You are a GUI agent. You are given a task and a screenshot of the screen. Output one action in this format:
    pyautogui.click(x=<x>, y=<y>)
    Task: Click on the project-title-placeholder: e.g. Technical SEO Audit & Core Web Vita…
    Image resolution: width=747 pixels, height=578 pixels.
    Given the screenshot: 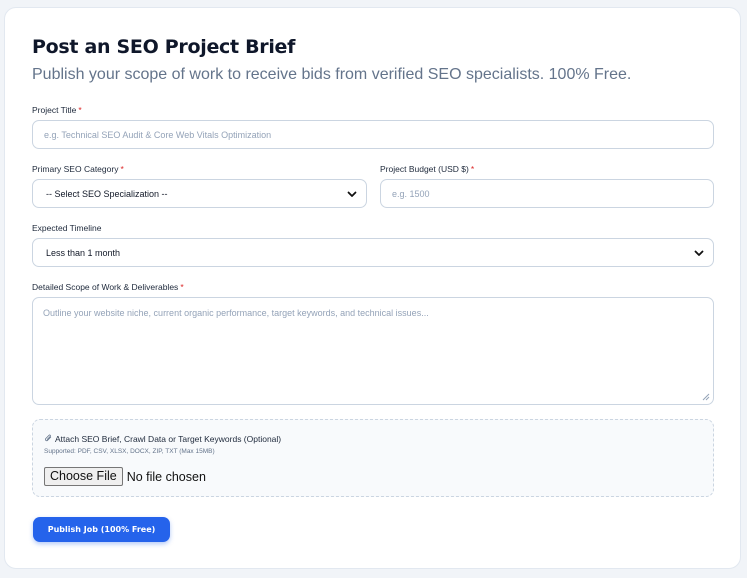 What is the action you would take?
    pyautogui.click(x=158, y=134)
    